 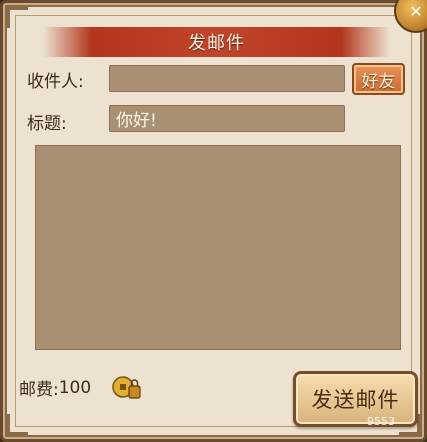 I want to click on close-button: ✕, so click(x=410, y=16).